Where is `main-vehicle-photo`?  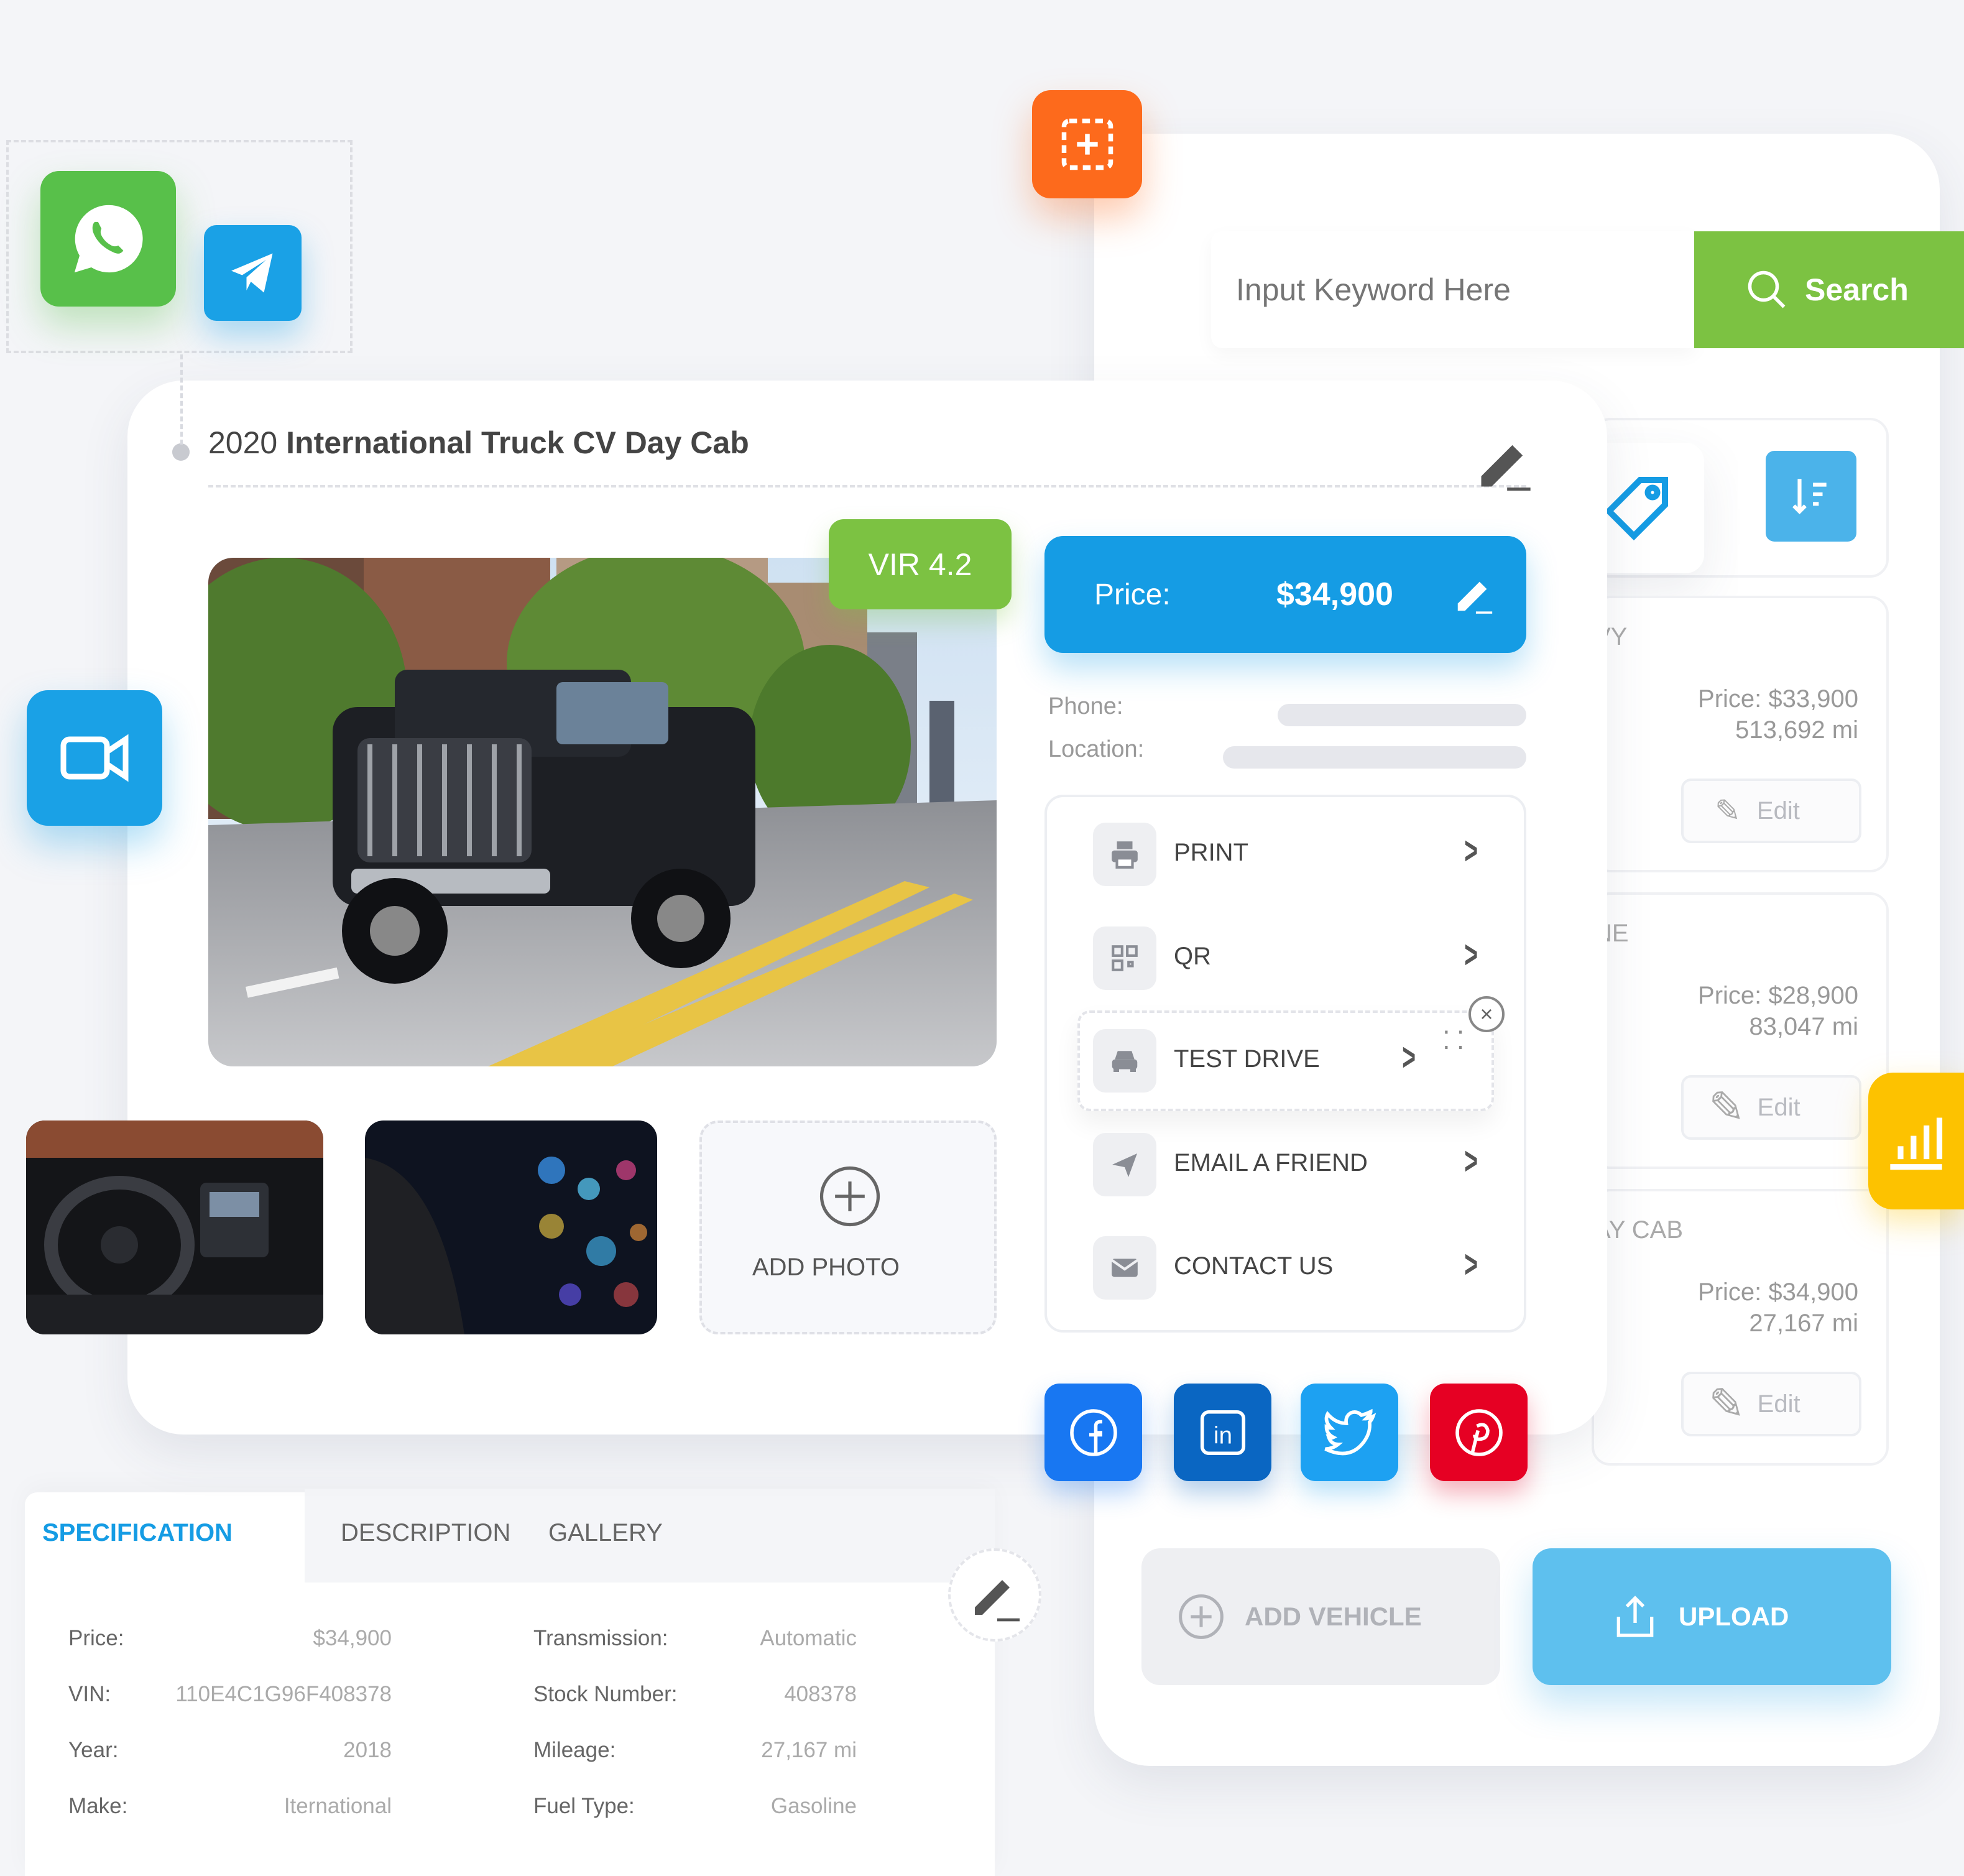
main-vehicle-photo is located at coordinates (602, 812).